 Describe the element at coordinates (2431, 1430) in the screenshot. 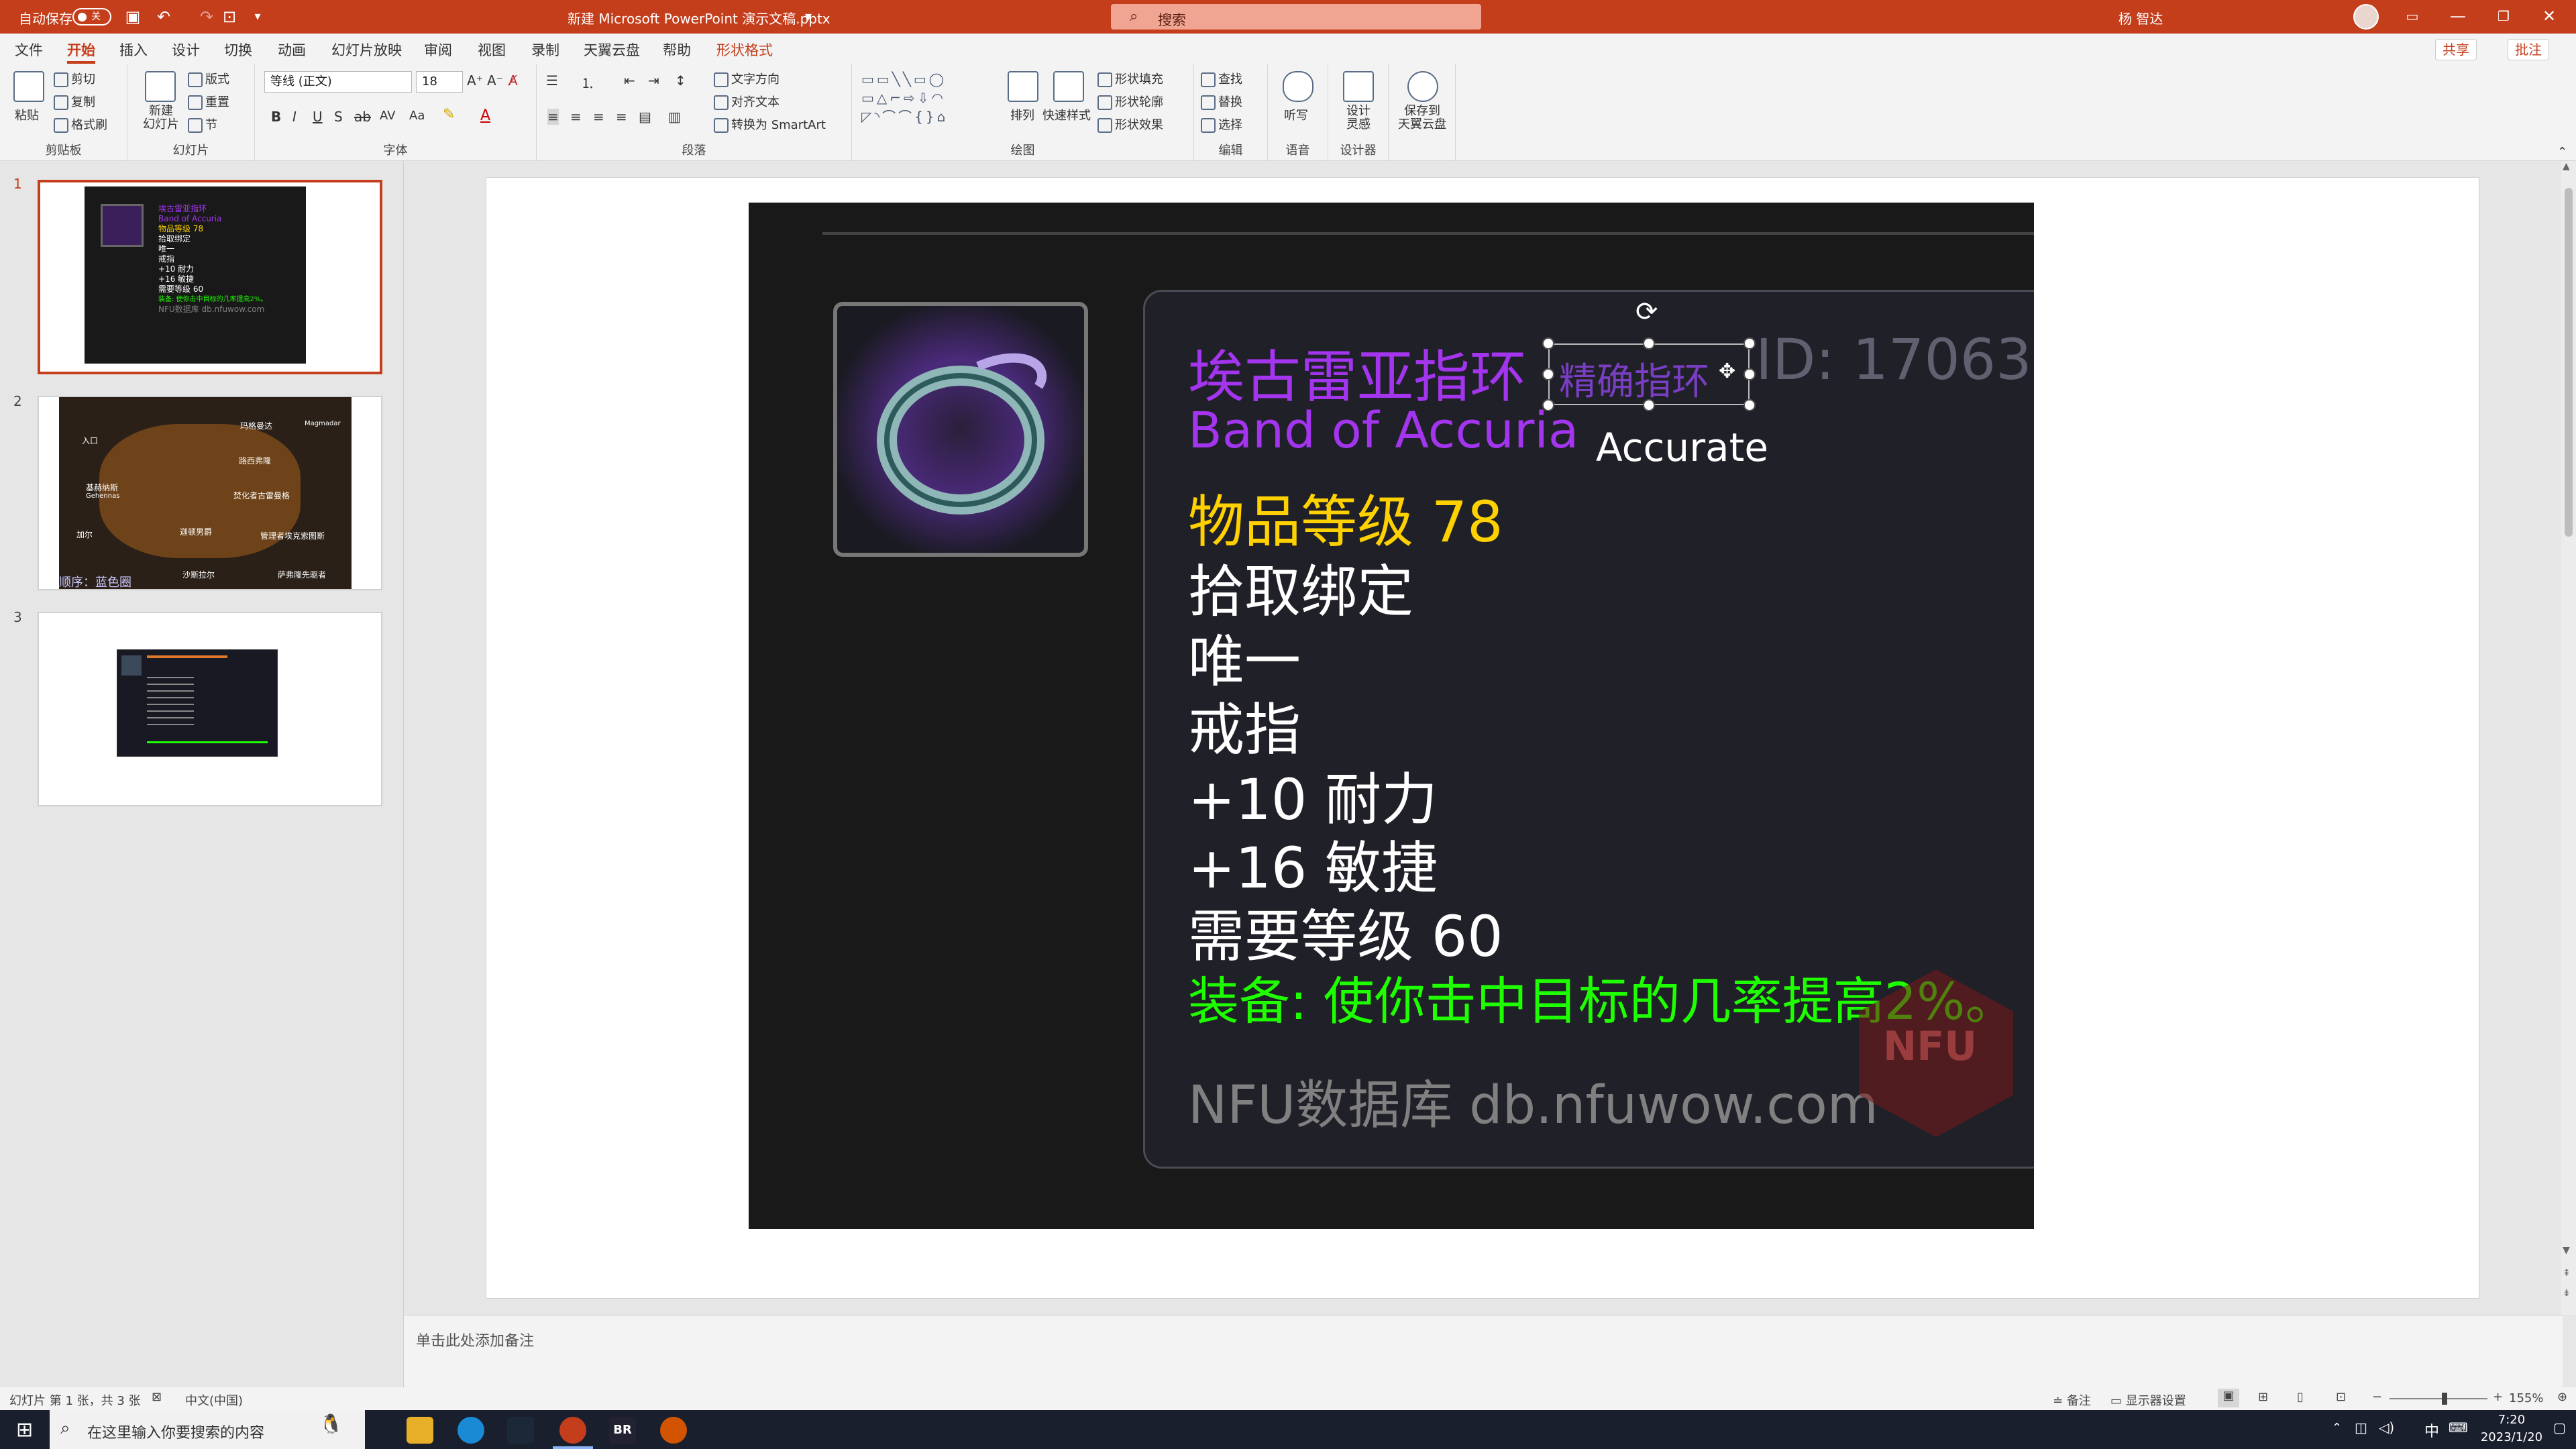

I see `ime-indicator: 中` at that location.